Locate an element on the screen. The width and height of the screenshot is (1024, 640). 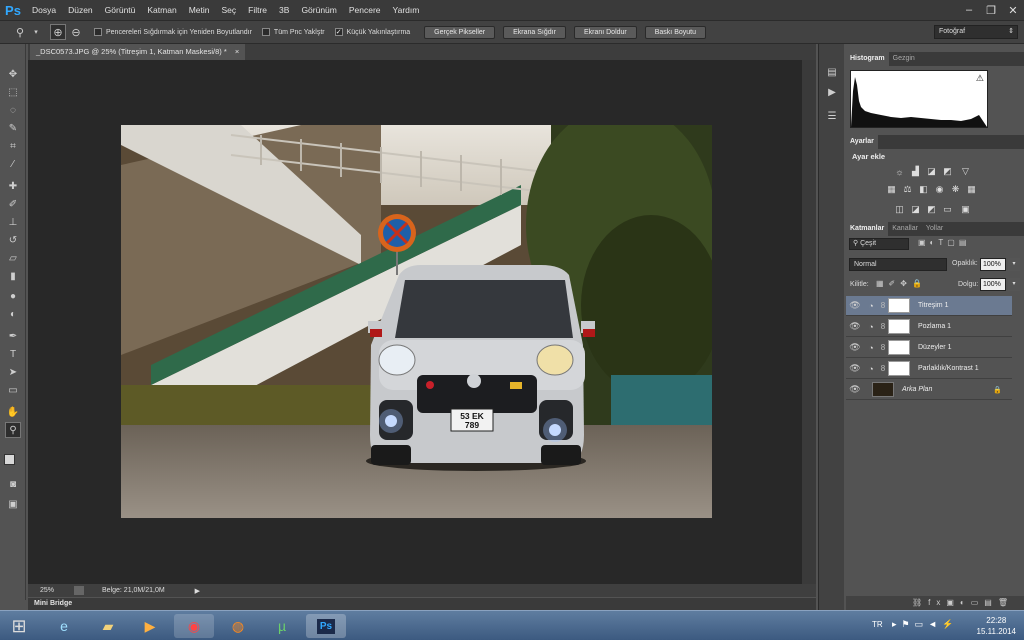
gradient-map-icon: ▭ is located at coordinates (947, 209).